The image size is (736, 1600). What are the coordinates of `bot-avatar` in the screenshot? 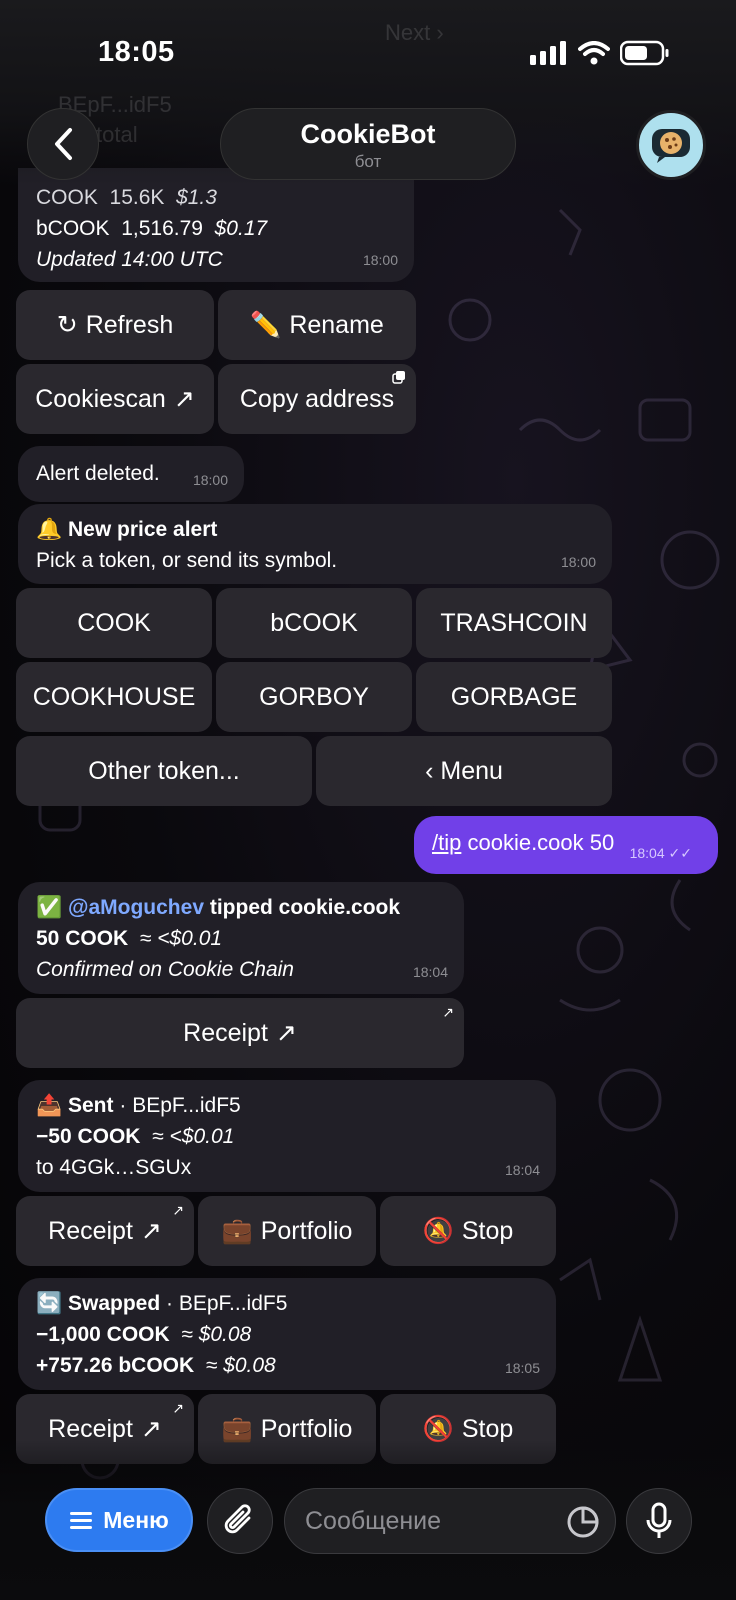 It's located at (671, 145).